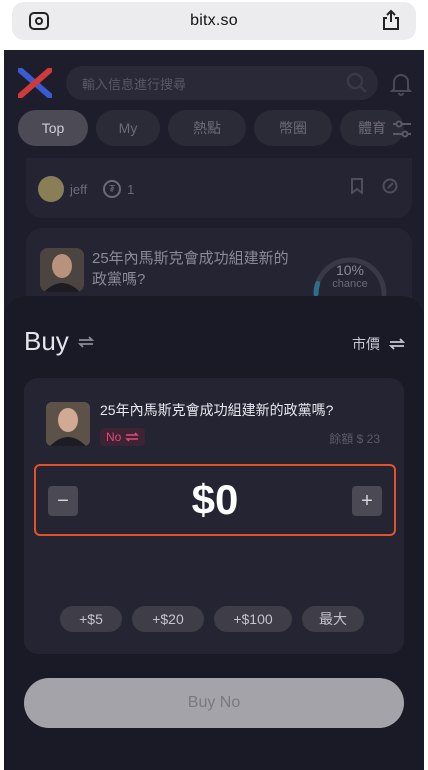 The image size is (428, 770). What do you see at coordinates (214, 104) in the screenshot?
I see `top-nav: 輸入信息進行搜尋 Top My 熱點 幣圈 體育` at bounding box center [214, 104].